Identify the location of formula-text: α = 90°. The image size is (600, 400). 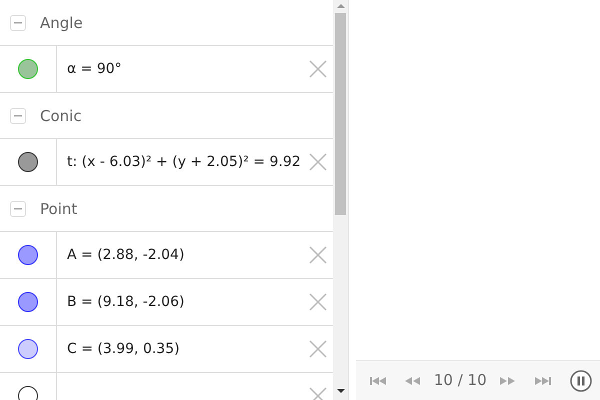
(89, 69).